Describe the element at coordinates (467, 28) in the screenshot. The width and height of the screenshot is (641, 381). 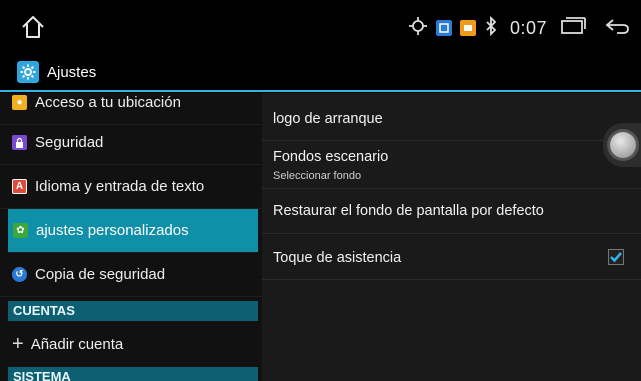
I see `orange-notification-icon` at that location.